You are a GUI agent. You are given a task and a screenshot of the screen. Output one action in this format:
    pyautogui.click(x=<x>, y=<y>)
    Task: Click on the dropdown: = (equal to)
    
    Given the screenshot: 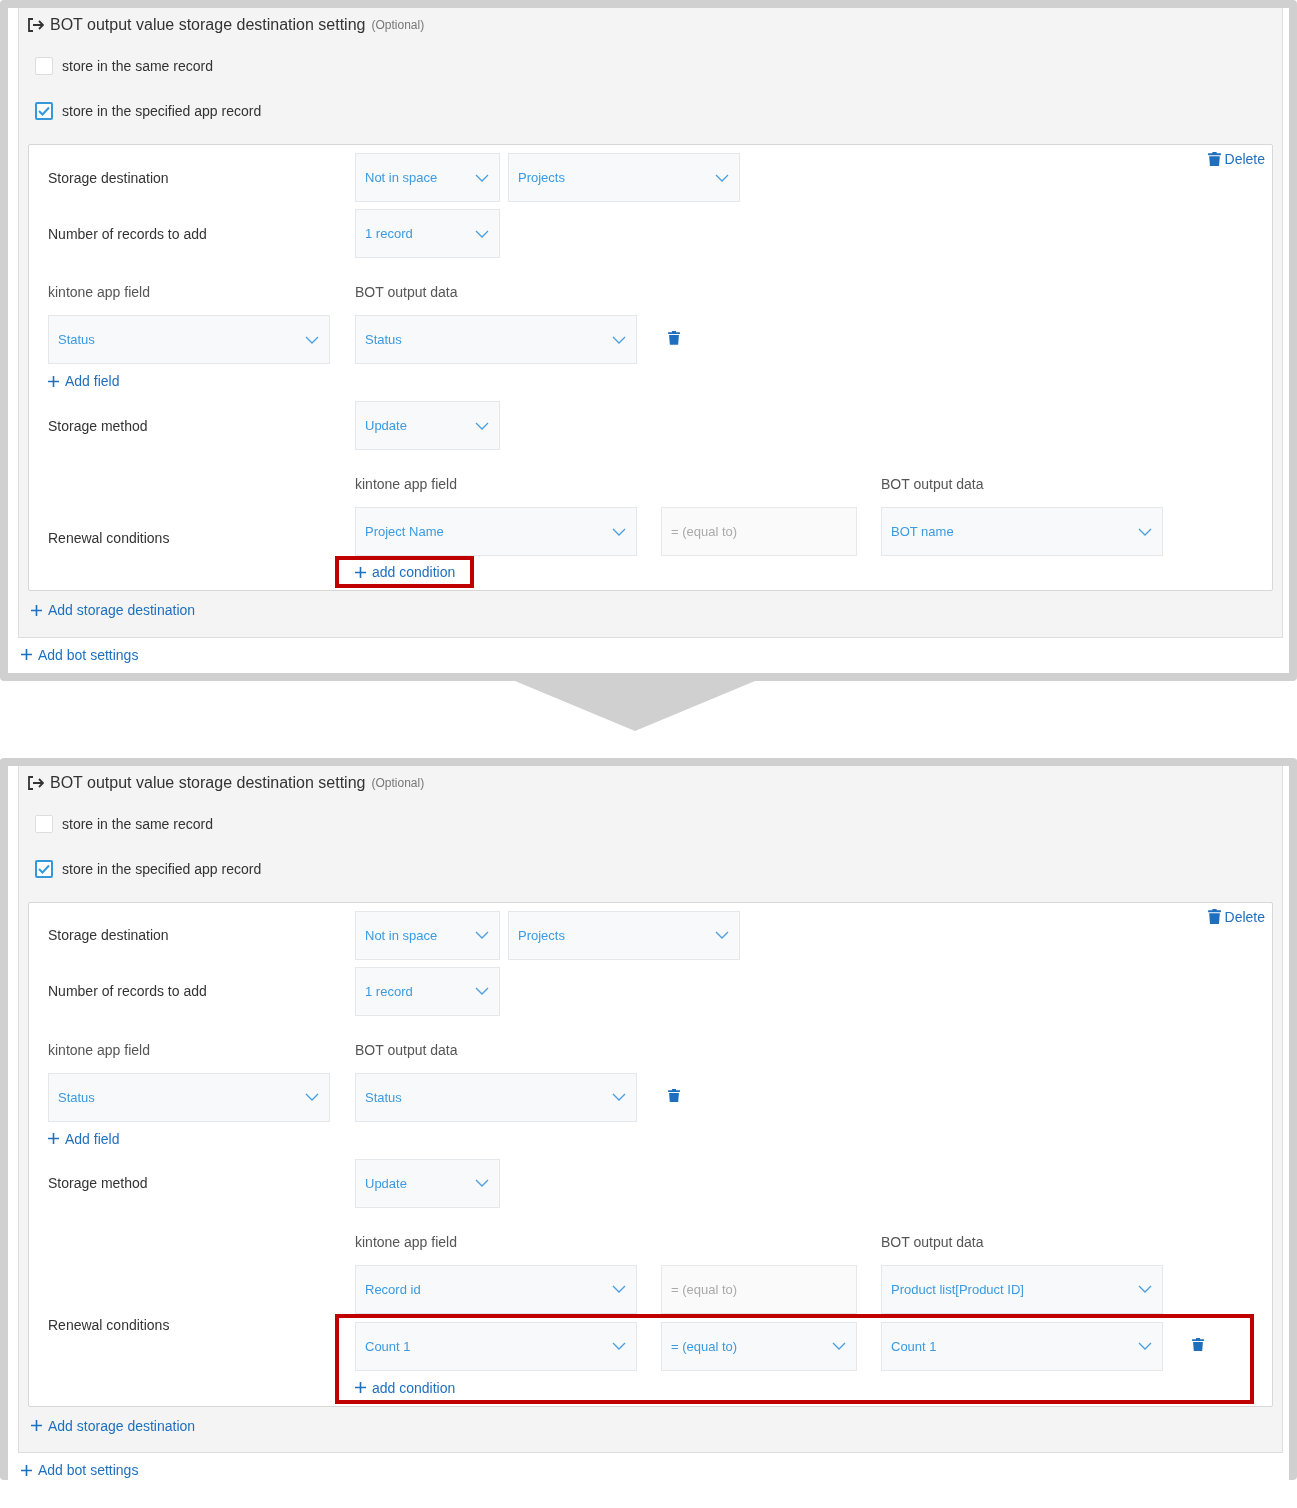 What is the action you would take?
    pyautogui.click(x=759, y=1346)
    